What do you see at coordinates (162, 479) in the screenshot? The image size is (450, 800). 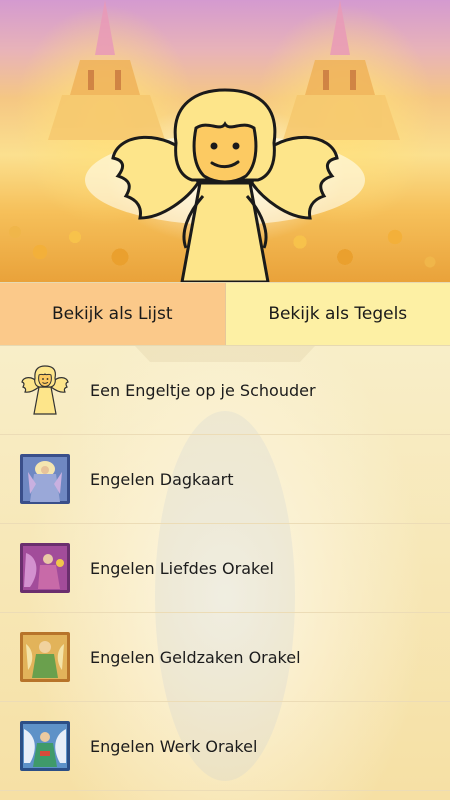 I see `list-item-label: Engelen Dagkaart` at bounding box center [162, 479].